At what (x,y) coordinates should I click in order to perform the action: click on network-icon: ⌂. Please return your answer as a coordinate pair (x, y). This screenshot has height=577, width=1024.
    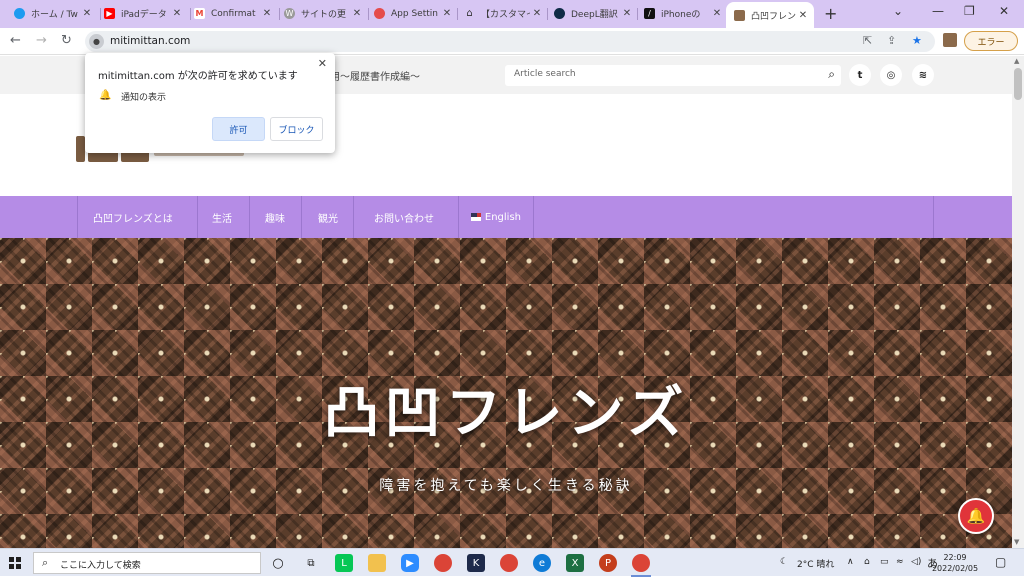
    Looking at the image, I should click on (867, 562).